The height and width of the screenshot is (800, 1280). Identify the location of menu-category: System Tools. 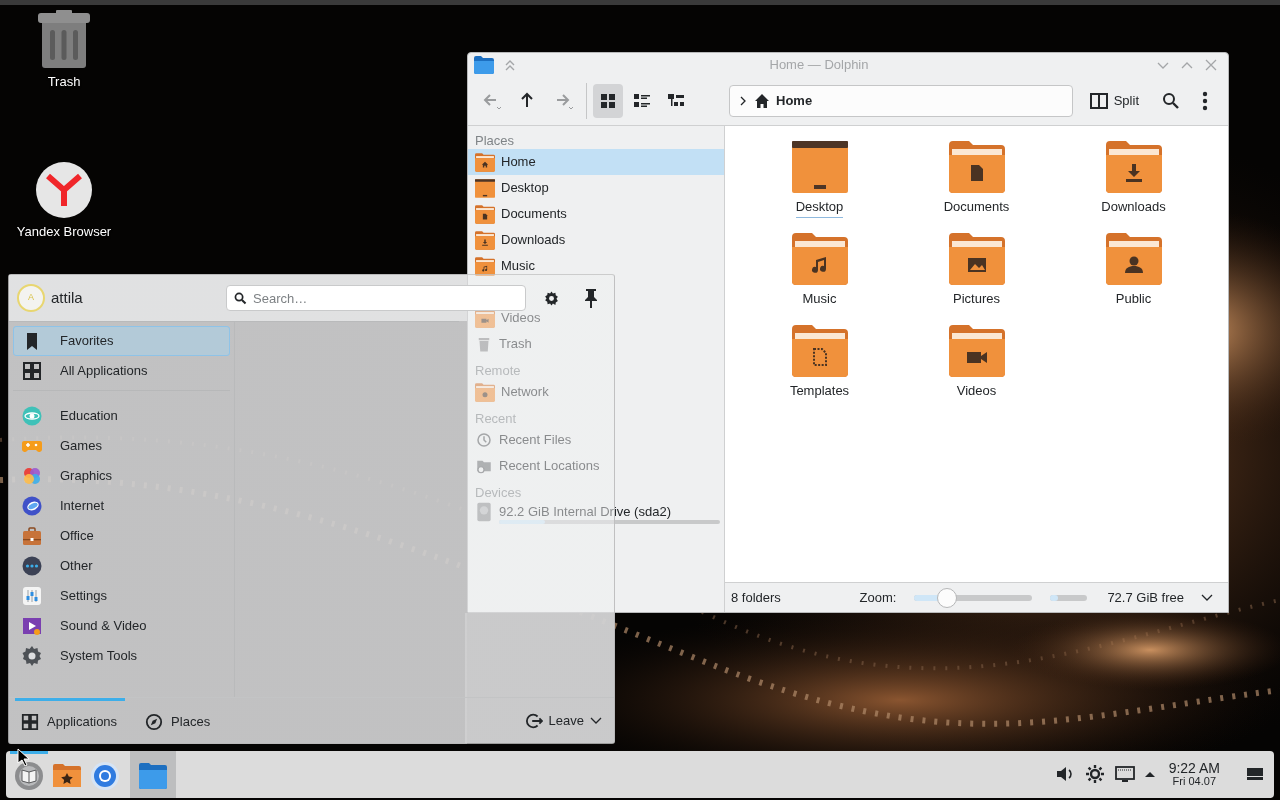
(121, 656).